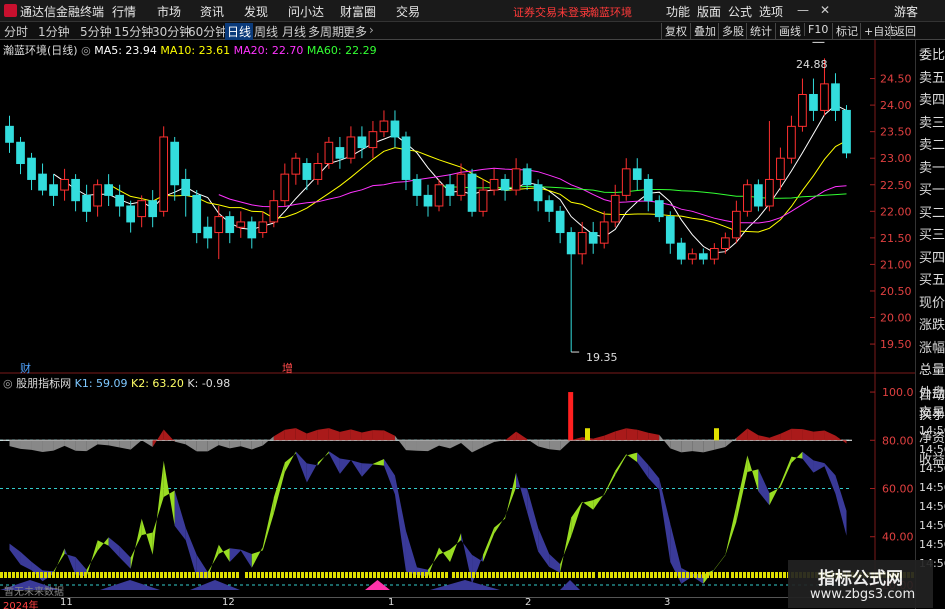  I want to click on side-panel-item: 卖三, so click(932, 121).